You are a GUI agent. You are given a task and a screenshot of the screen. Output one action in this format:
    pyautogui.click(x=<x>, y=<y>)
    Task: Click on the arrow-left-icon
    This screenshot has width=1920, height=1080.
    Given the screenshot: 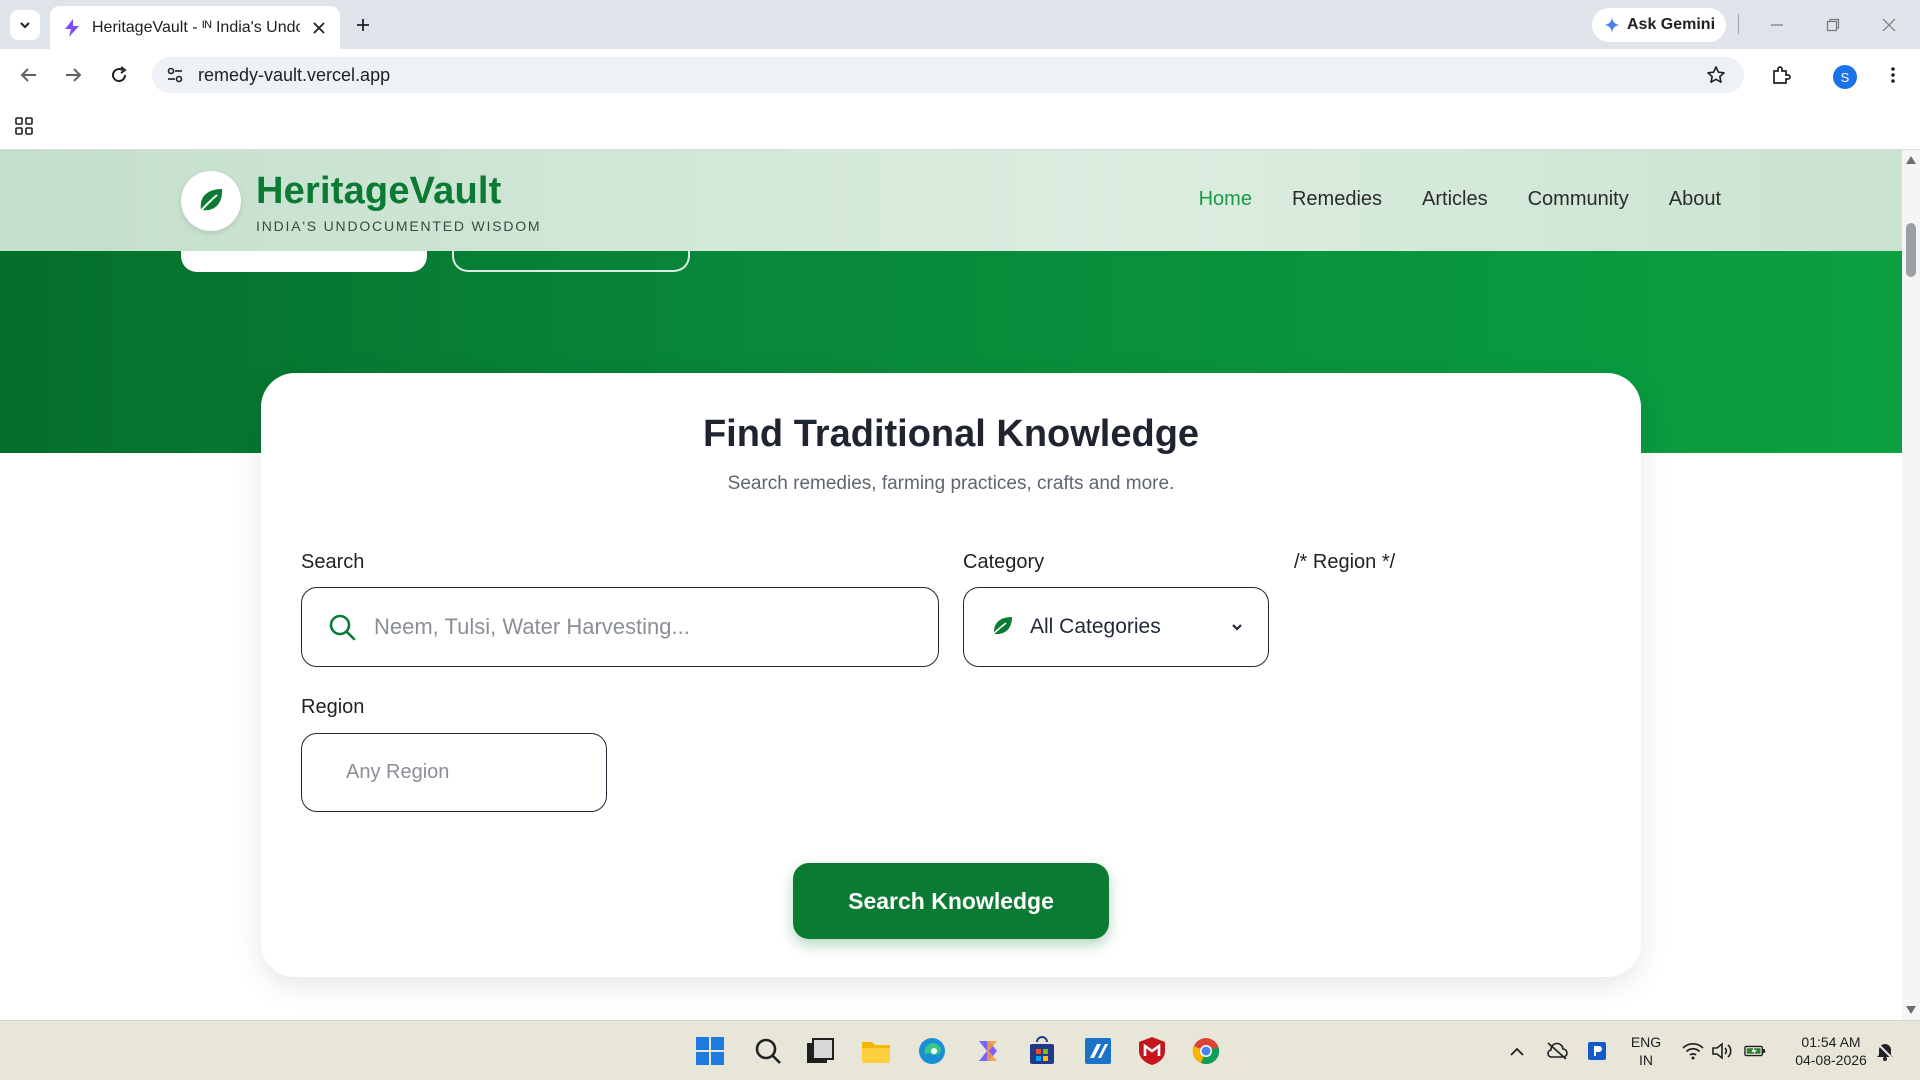 What is the action you would take?
    pyautogui.click(x=28, y=75)
    